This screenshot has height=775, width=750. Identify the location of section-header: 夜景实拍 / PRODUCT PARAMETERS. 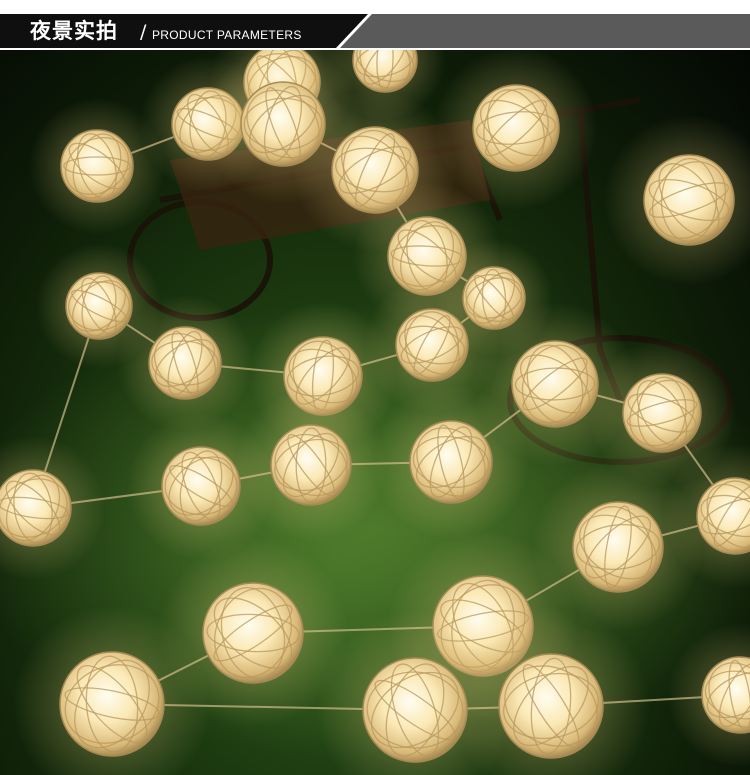
(375, 25).